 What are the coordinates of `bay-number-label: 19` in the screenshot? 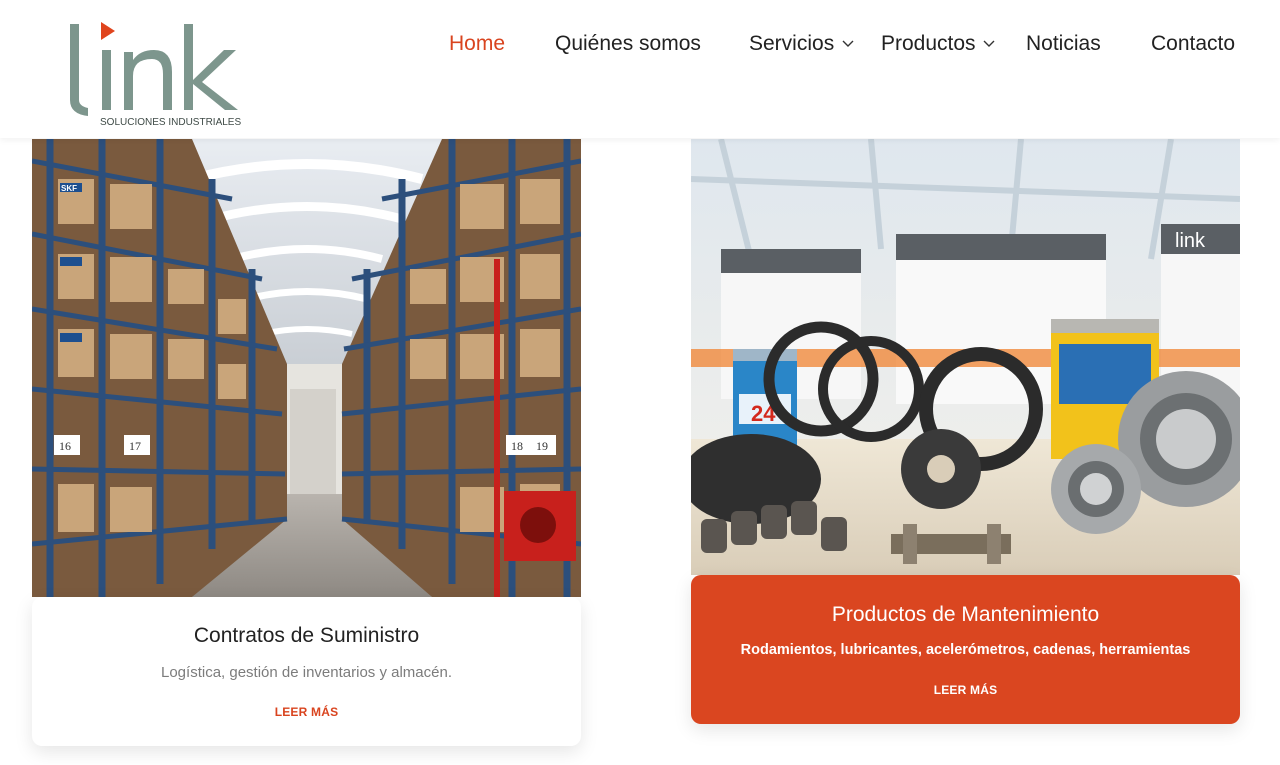 It's located at (542, 446).